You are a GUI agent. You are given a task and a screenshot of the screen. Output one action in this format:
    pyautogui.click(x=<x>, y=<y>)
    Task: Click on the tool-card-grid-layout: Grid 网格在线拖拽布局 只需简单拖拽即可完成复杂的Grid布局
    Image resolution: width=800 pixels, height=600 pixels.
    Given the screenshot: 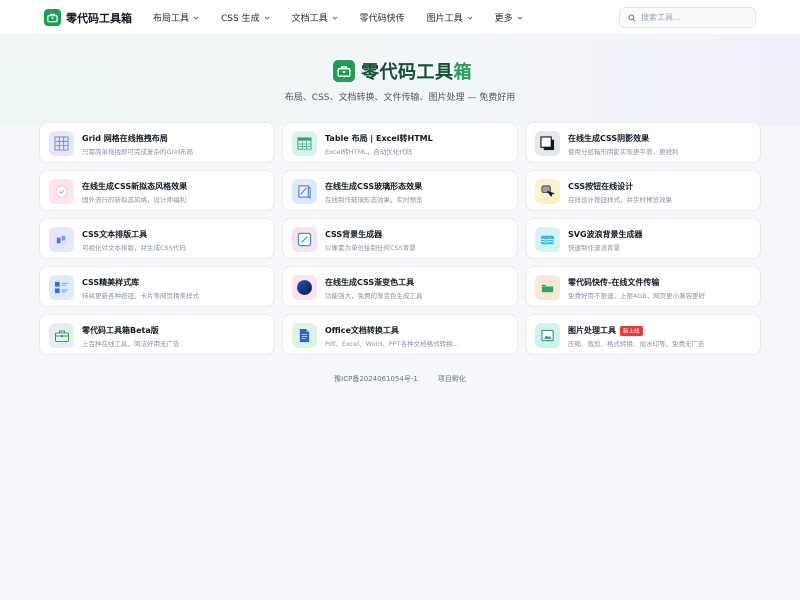 What is the action you would take?
    pyautogui.click(x=157, y=142)
    